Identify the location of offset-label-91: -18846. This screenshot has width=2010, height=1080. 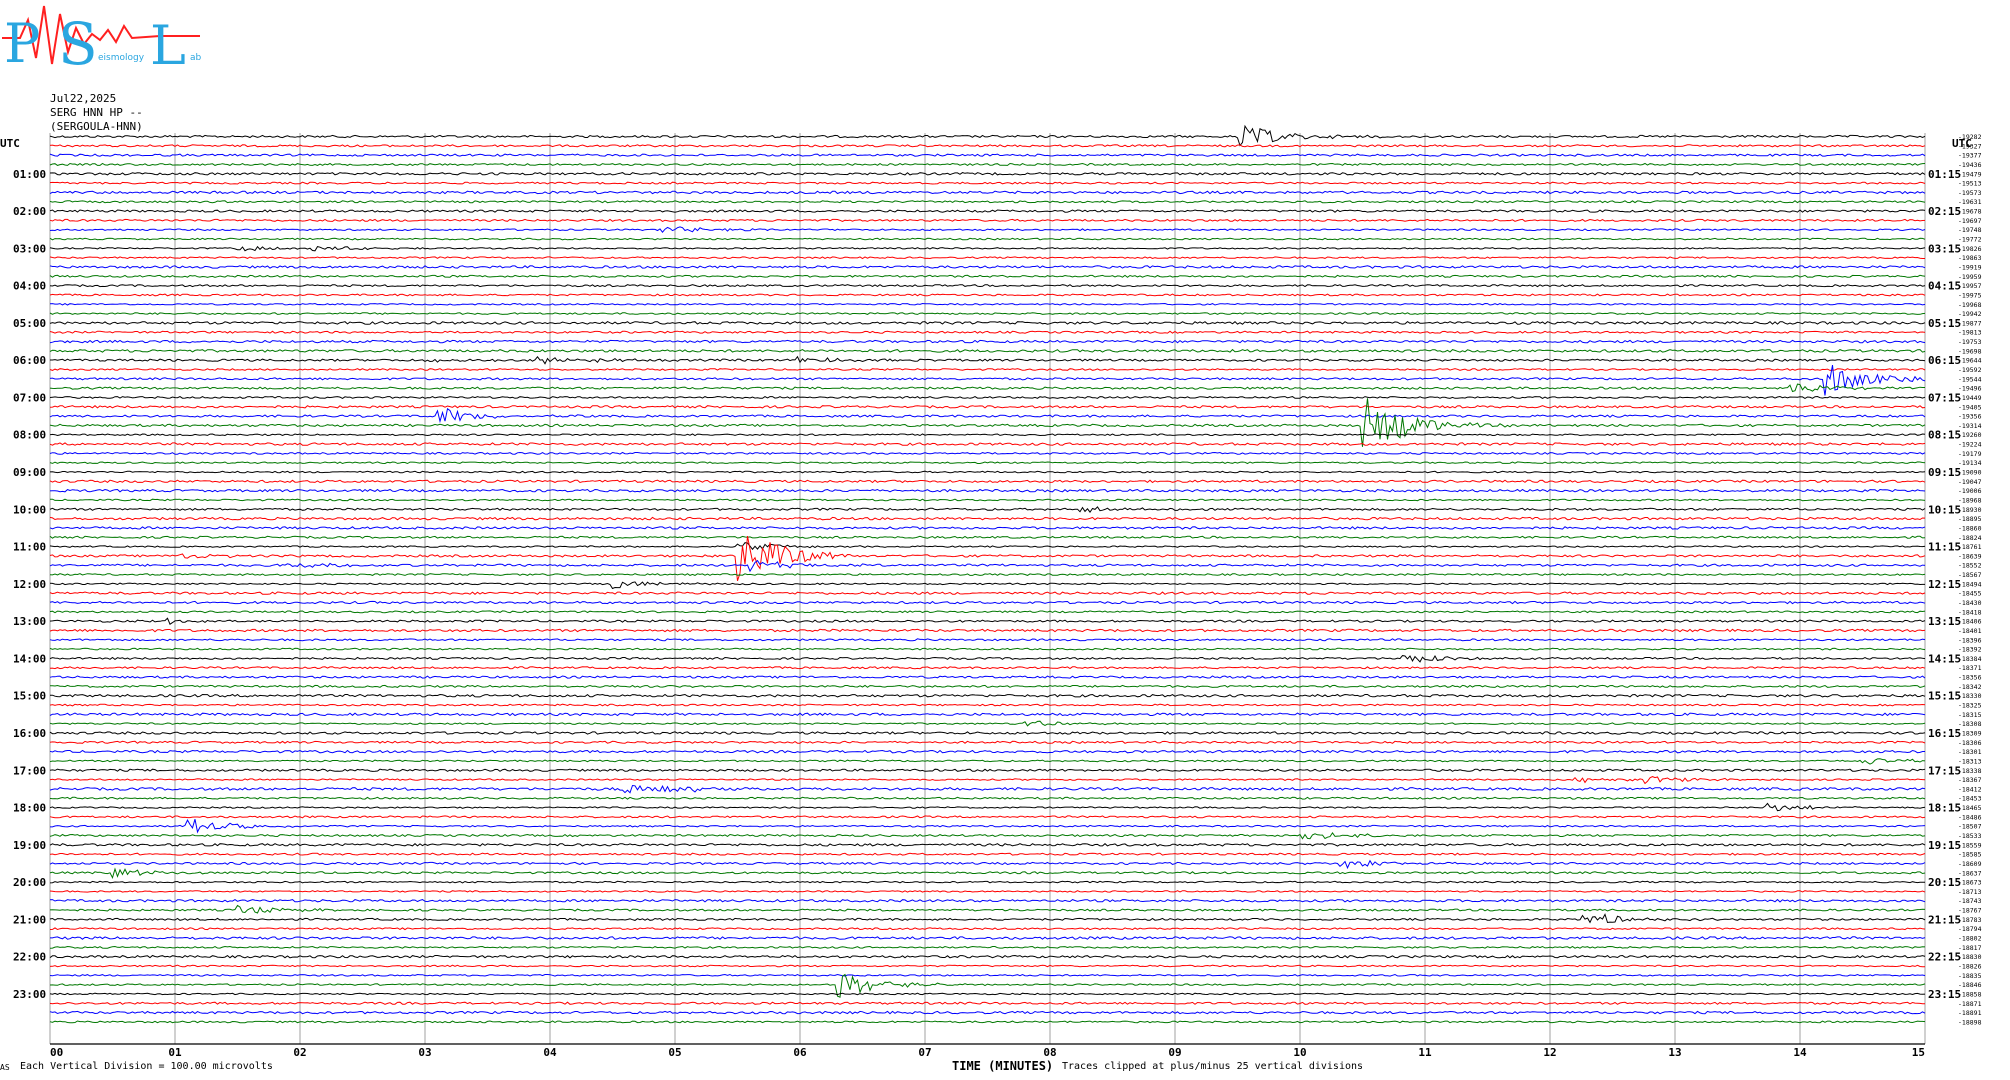
(1970, 985).